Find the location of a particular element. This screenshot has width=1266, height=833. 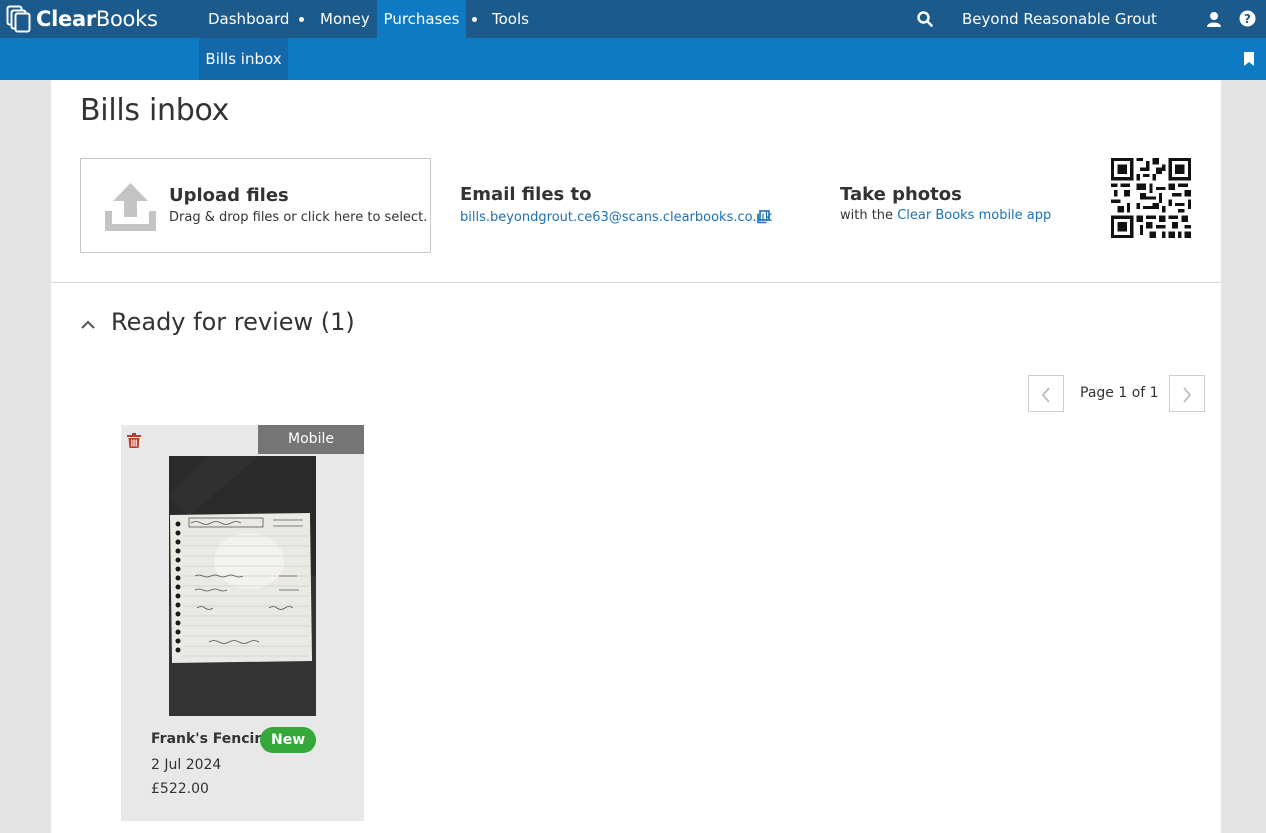

help-icon: ? is located at coordinates (1247, 18).